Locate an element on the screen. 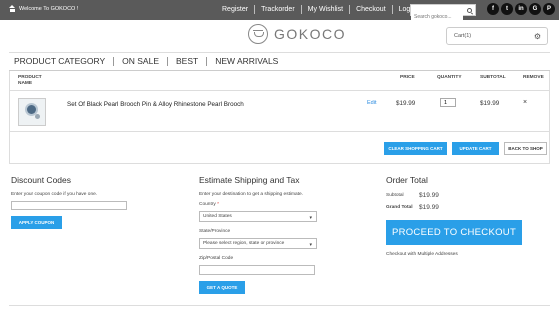 The width and height of the screenshot is (559, 309). state-label: State/Province is located at coordinates (215, 231).